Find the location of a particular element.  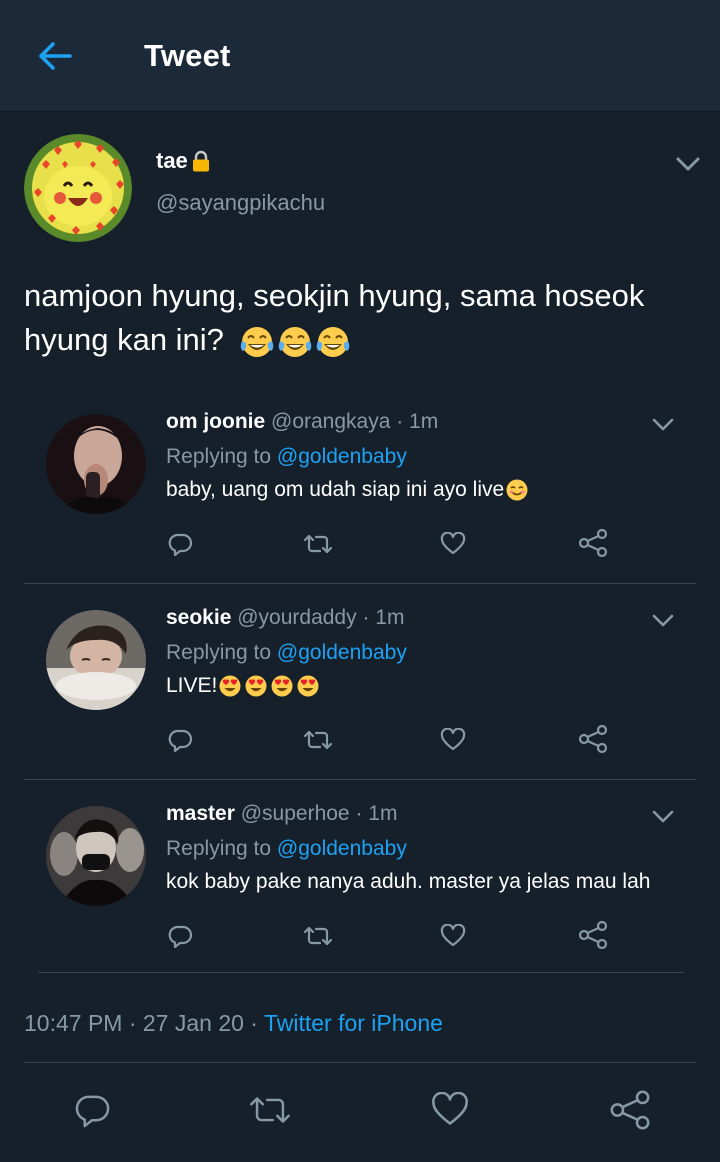

reply-text: baby, uang om udah siap ini ayo live is located at coordinates (347, 490).